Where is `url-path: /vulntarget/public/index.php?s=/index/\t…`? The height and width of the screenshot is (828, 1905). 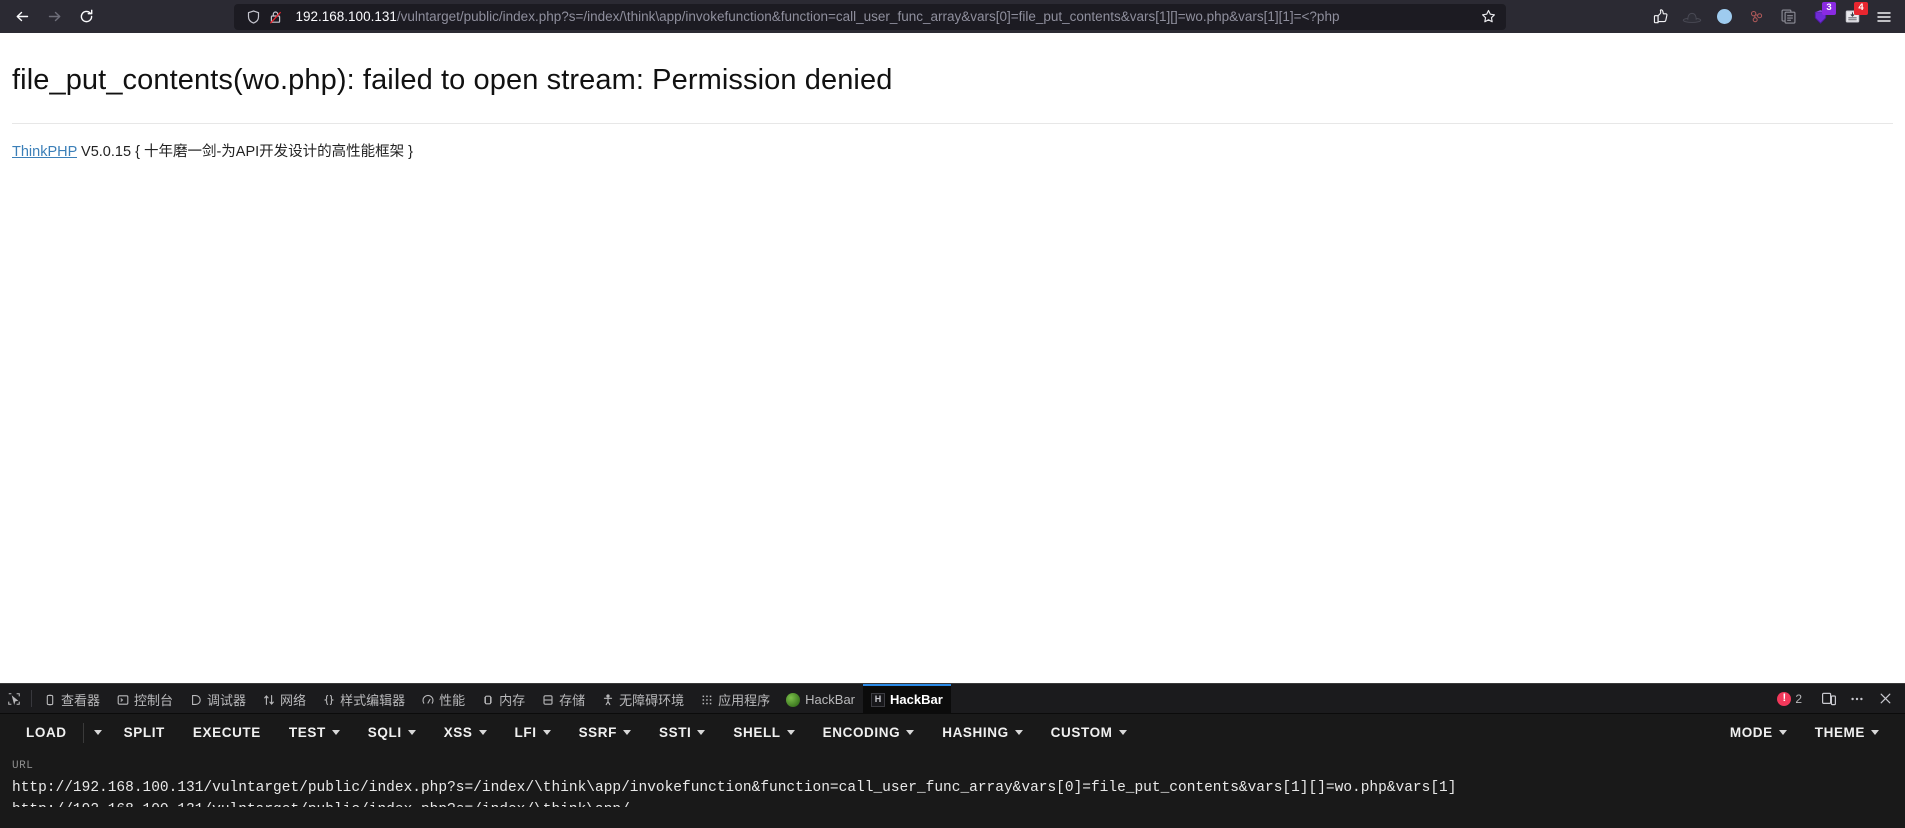
url-path: /vulntarget/public/index.php?s=/index/\t… is located at coordinates (868, 16).